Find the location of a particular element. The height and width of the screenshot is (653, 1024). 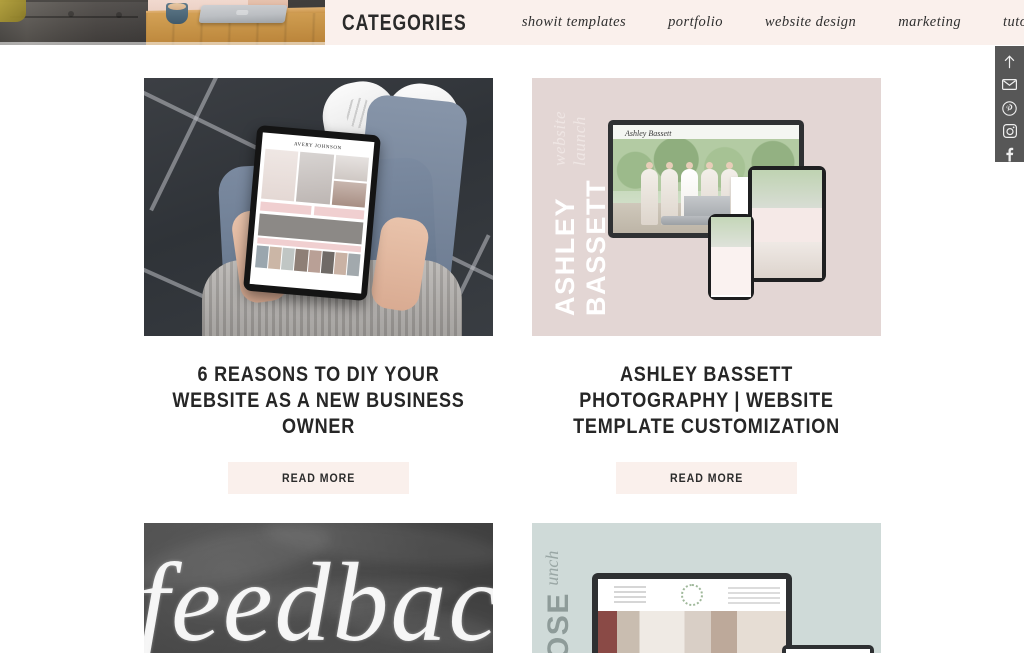

tablet-device: AVERY JOHNSON is located at coordinates (312, 213).